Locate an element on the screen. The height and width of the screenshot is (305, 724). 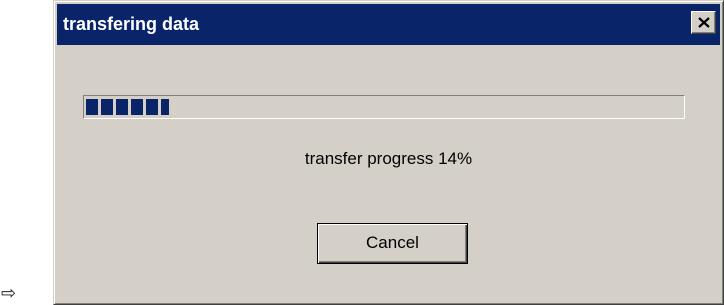
progress-label: transfer progress 14% is located at coordinates (388, 158).